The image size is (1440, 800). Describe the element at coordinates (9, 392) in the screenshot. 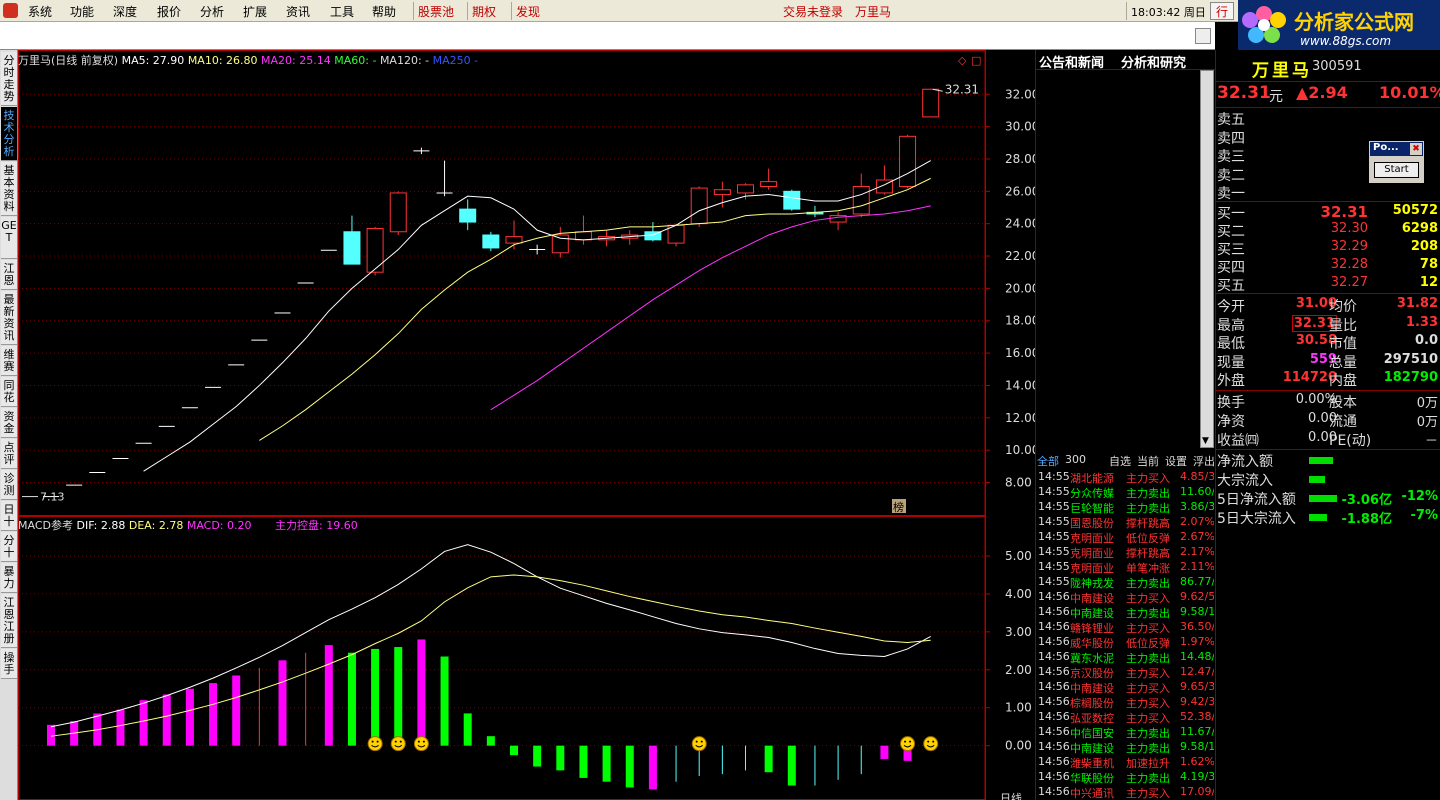

I see `left-tab-7: 同花` at that location.